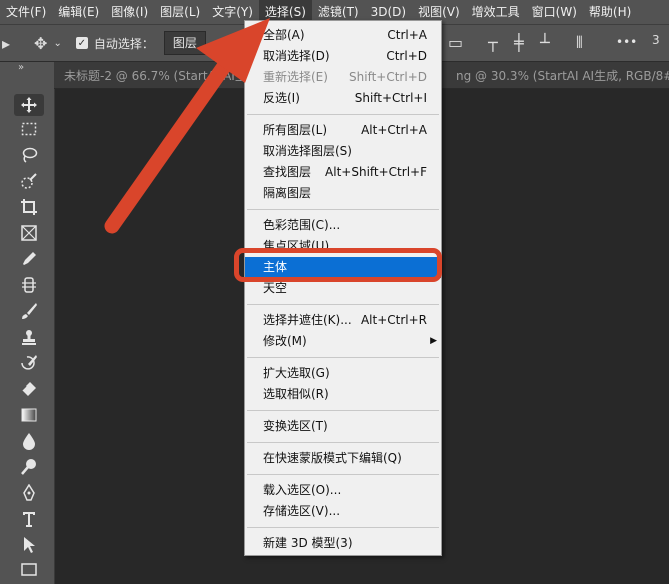  Describe the element at coordinates (27, 323) in the screenshot. I see `tools-panel: »` at that location.